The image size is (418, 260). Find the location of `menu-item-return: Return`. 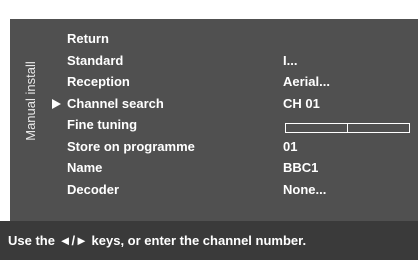

menu-item-return: Return is located at coordinates (214, 39).